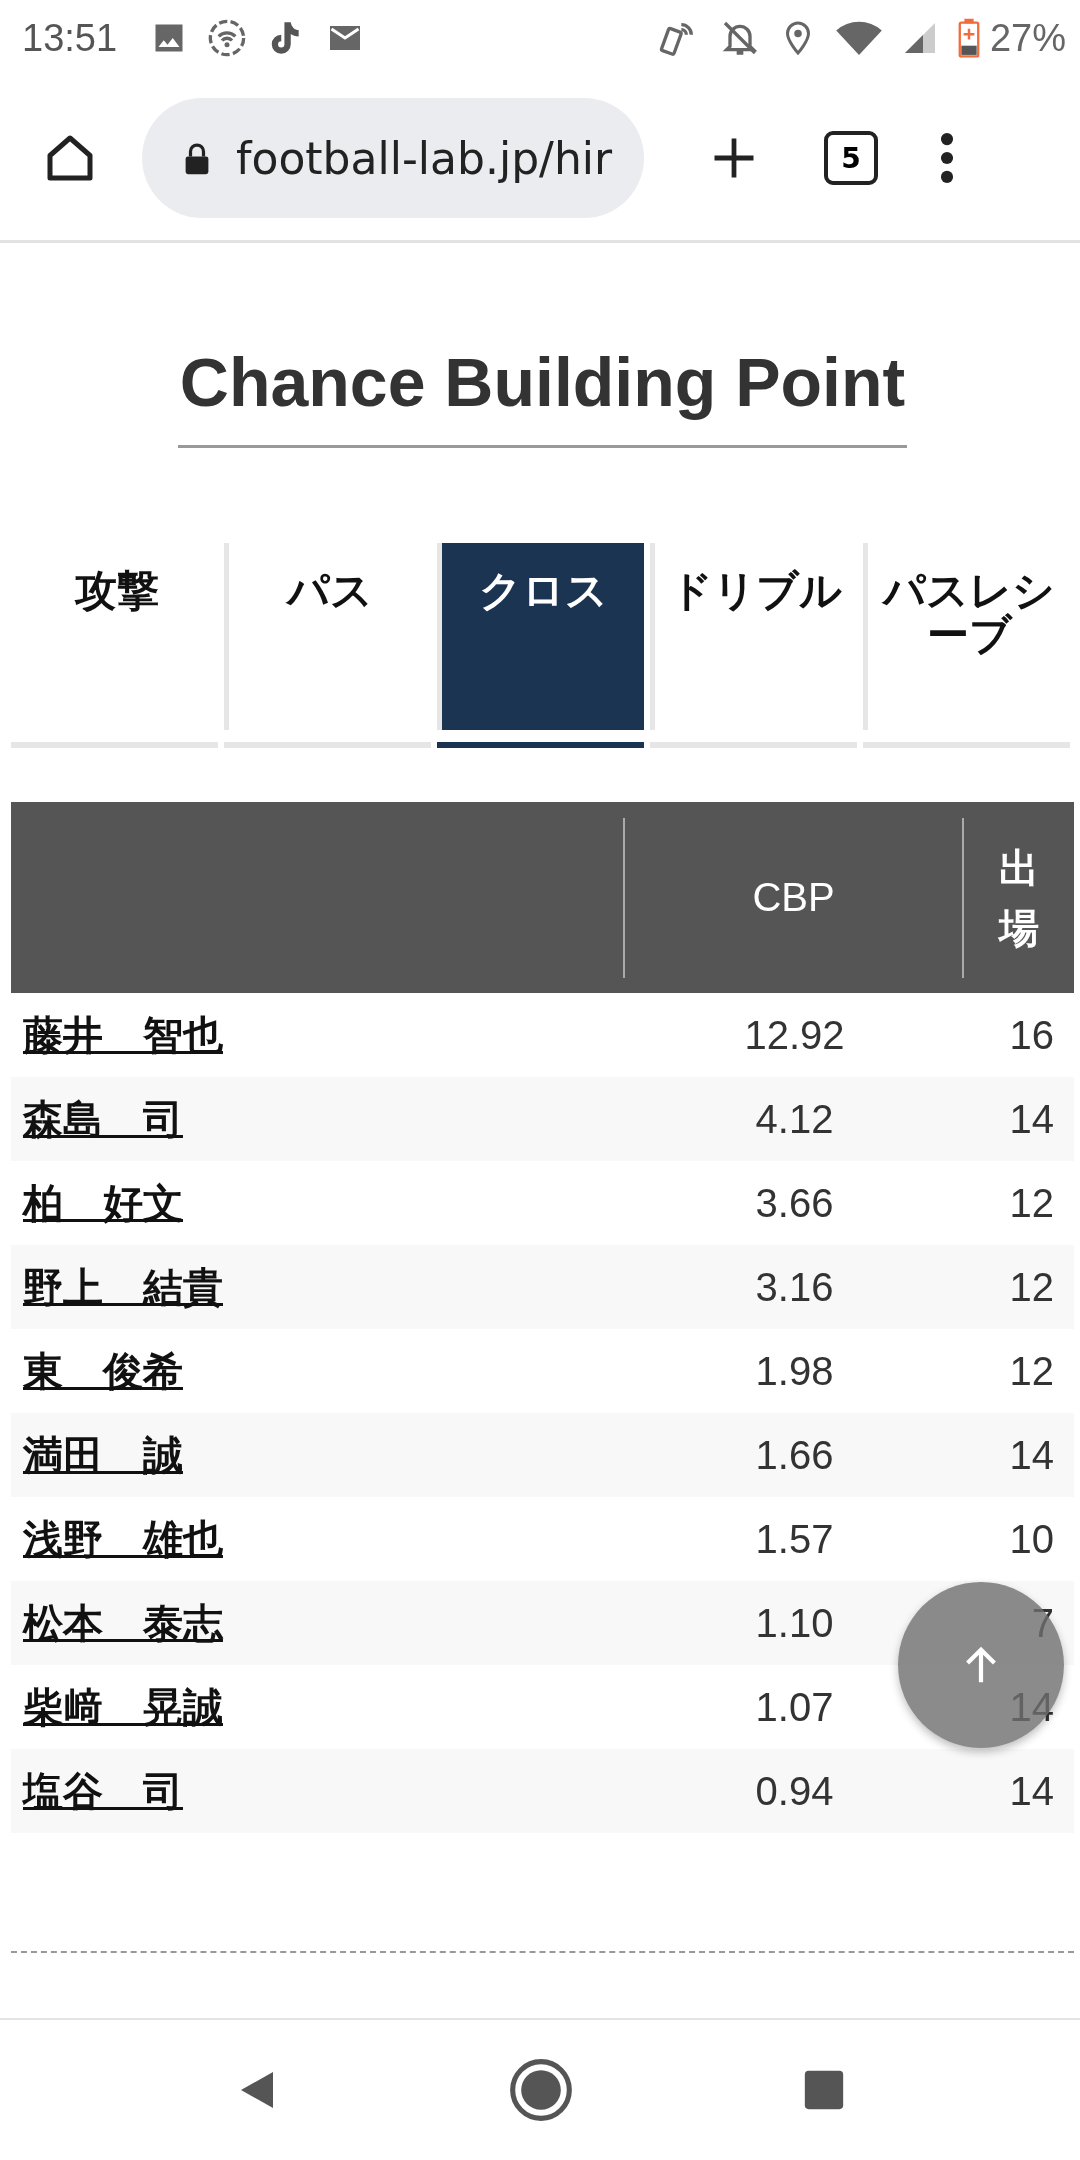 Image resolution: width=1080 pixels, height=2160 pixels. Describe the element at coordinates (794, 1622) in the screenshot. I see `table-cell: 1.10` at that location.